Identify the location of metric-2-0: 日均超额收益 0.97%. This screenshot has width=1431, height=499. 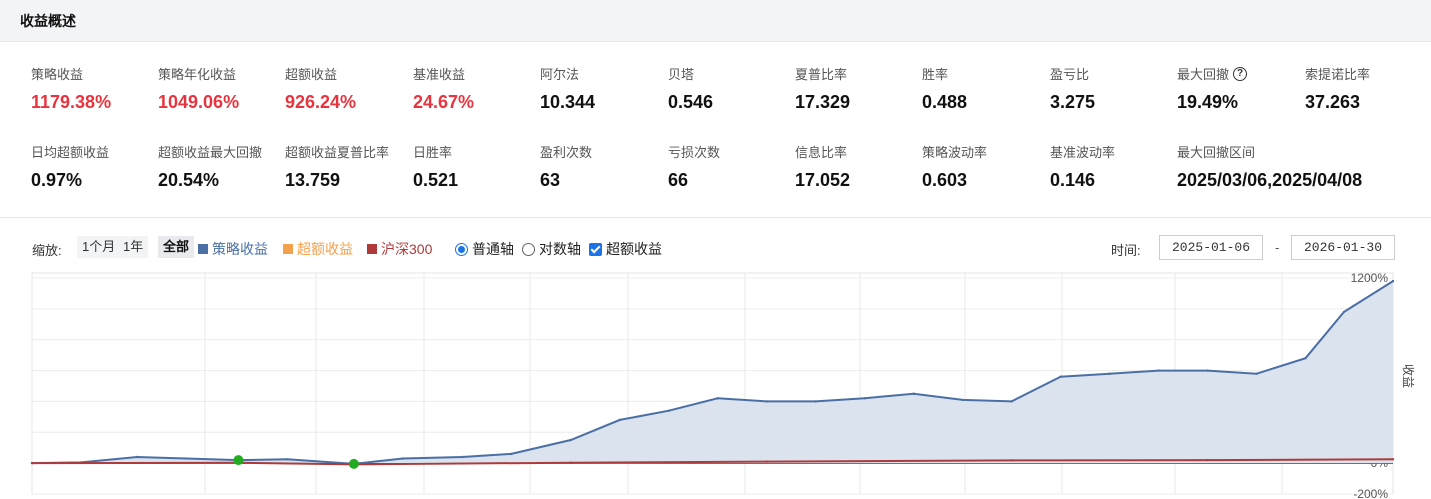
(94, 166).